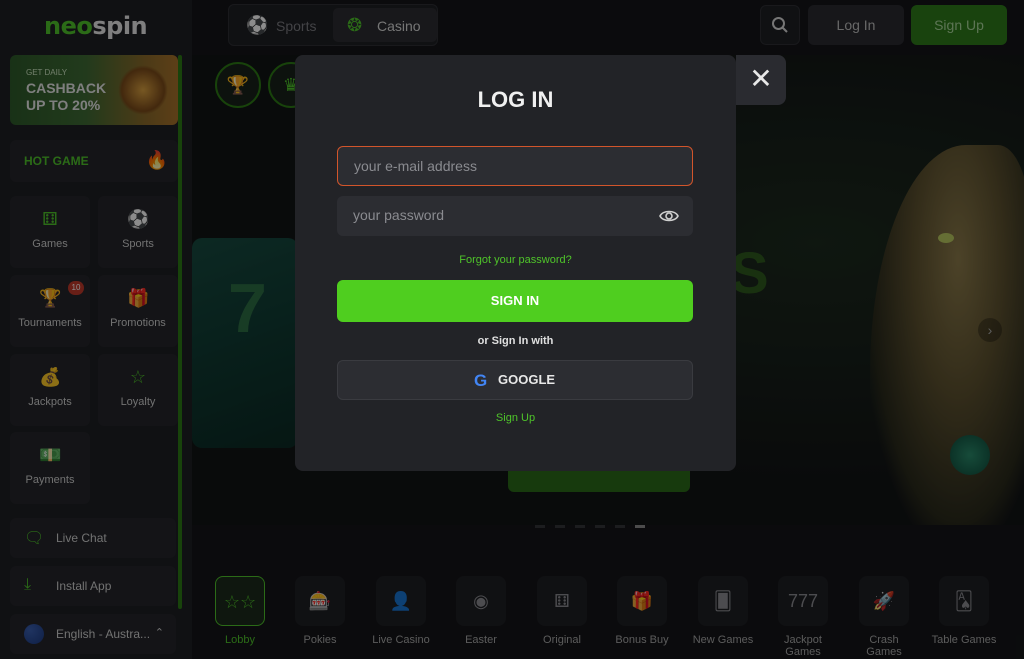  I want to click on email-field: your e-mail address, so click(515, 166).